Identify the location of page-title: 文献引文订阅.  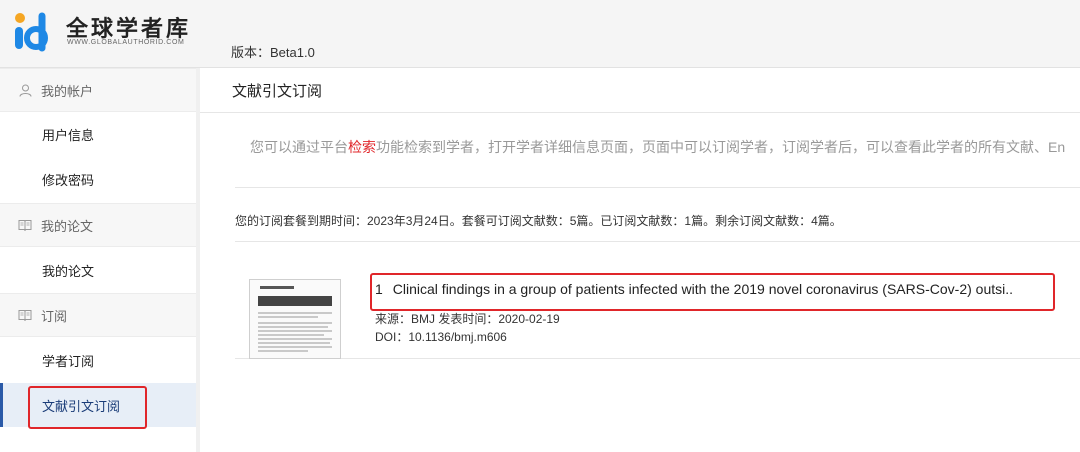
(277, 91).